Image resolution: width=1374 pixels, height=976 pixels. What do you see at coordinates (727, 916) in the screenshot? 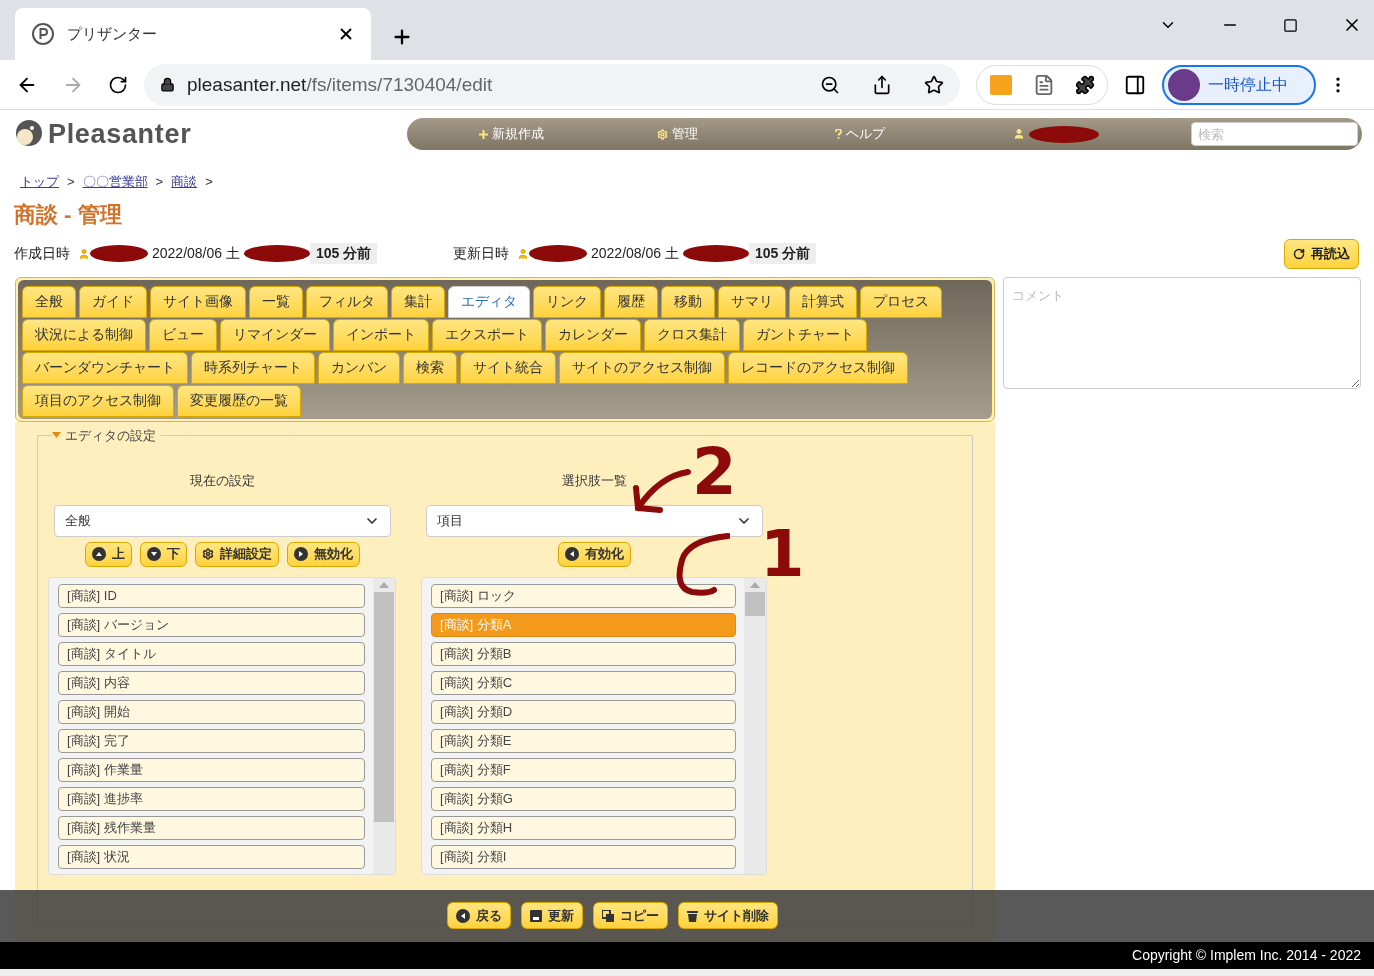
I see `trash-button: サイト削除` at bounding box center [727, 916].